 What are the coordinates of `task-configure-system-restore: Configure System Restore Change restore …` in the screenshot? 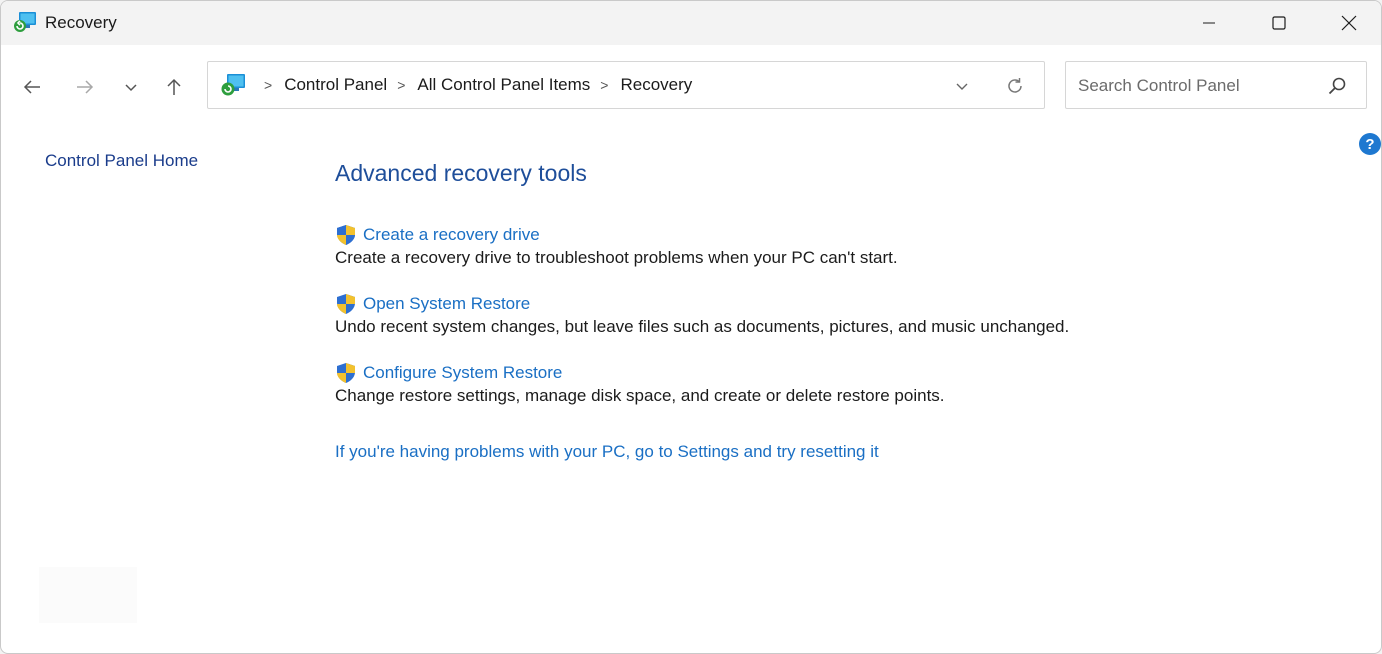 It's located at (640, 383).